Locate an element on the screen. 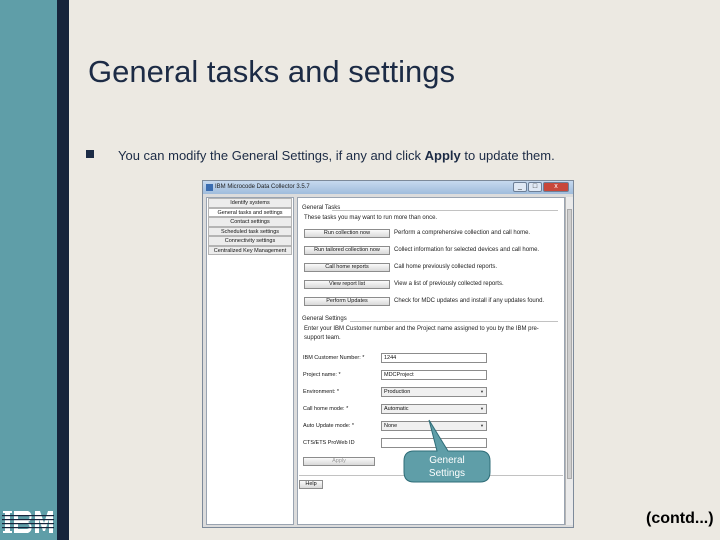 This screenshot has width=720, height=540. perform-updates-button: Perform Updates is located at coordinates (347, 301).